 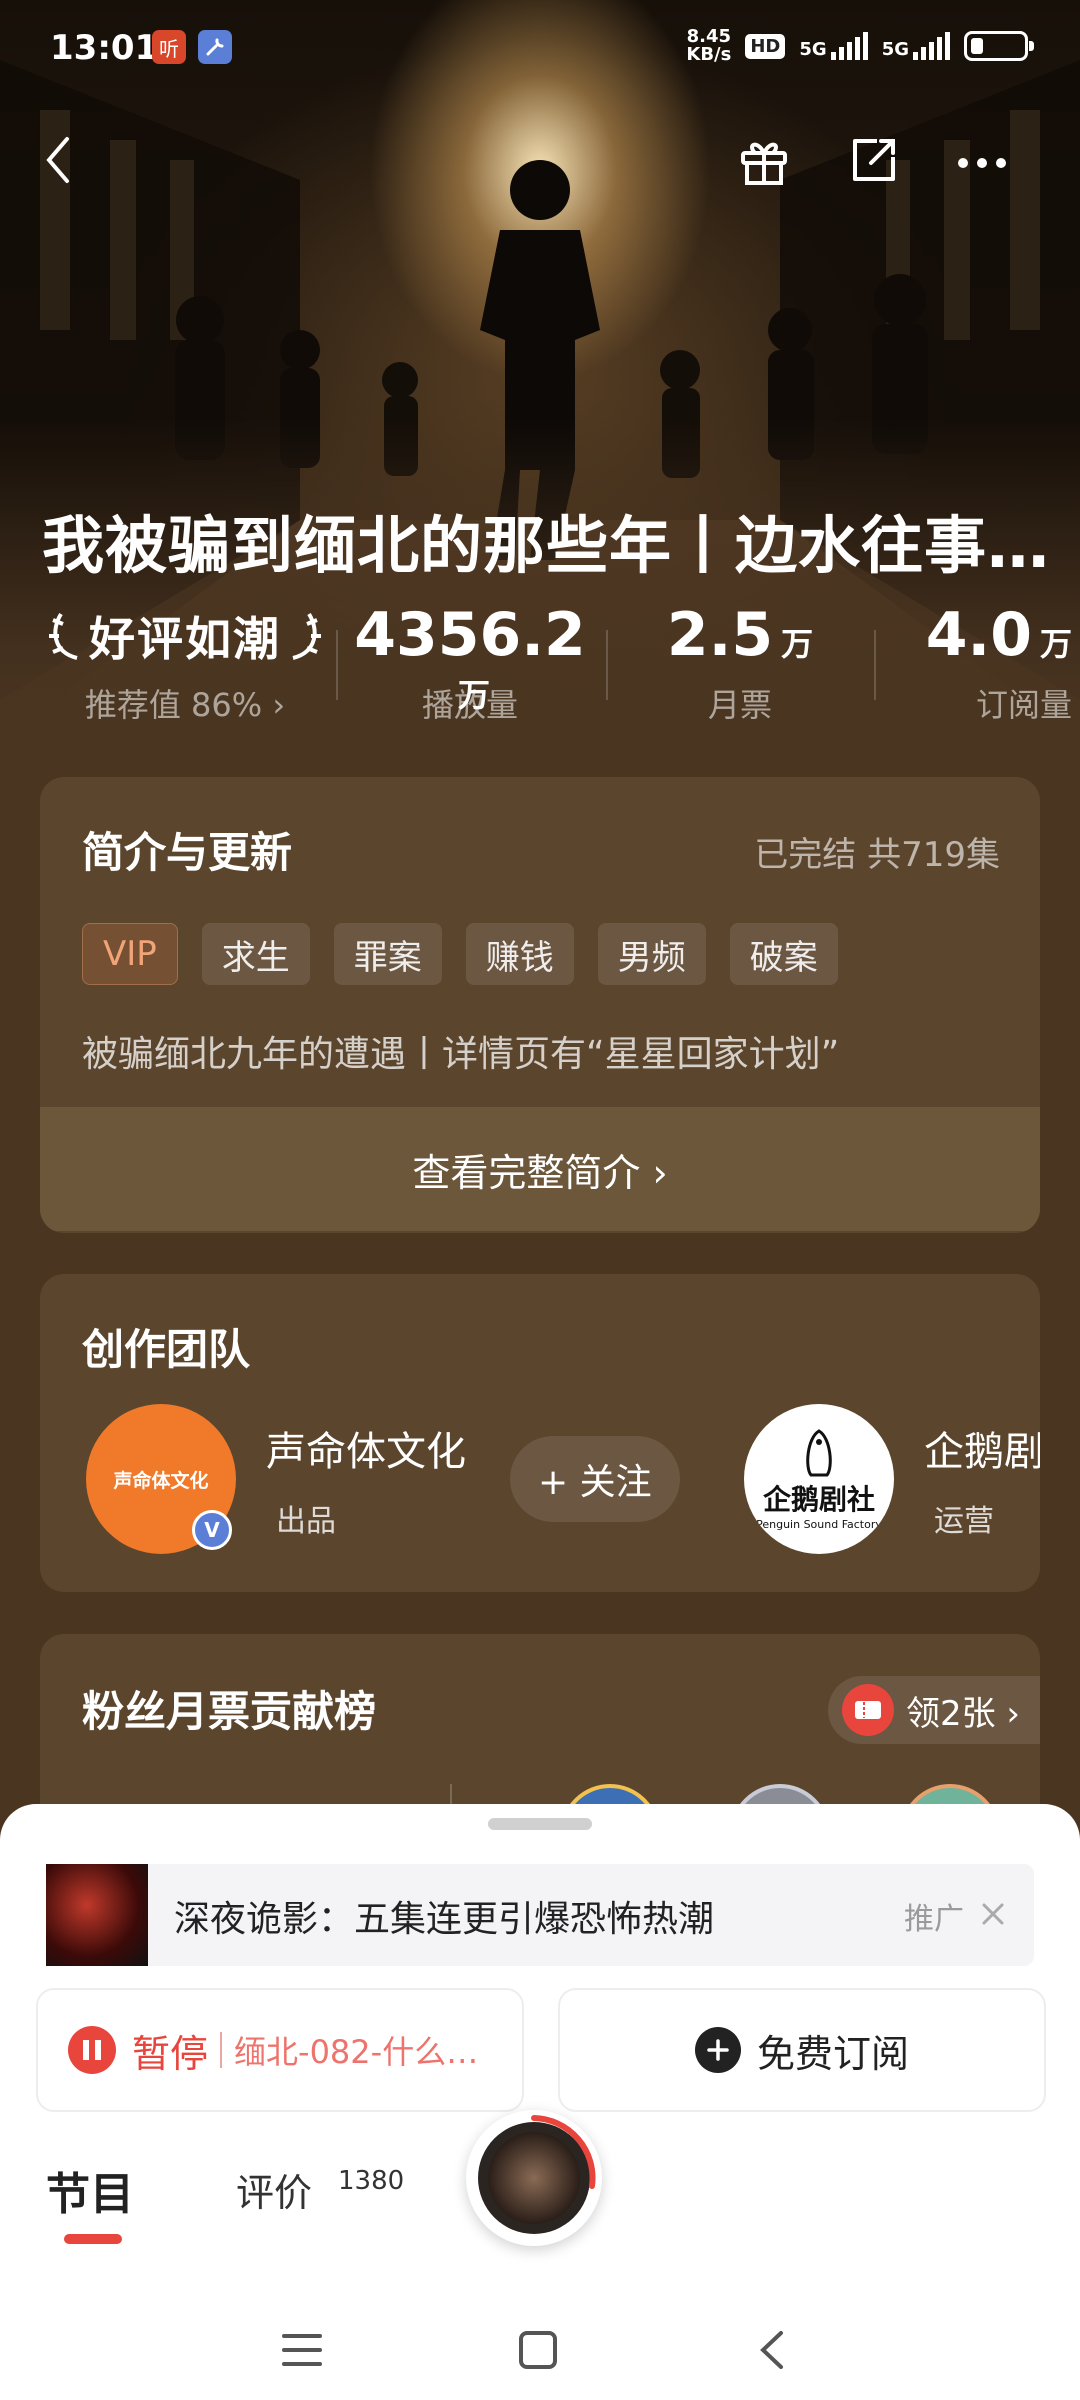 I want to click on creator-logo-text: 声命体文化, so click(x=161, y=1480).